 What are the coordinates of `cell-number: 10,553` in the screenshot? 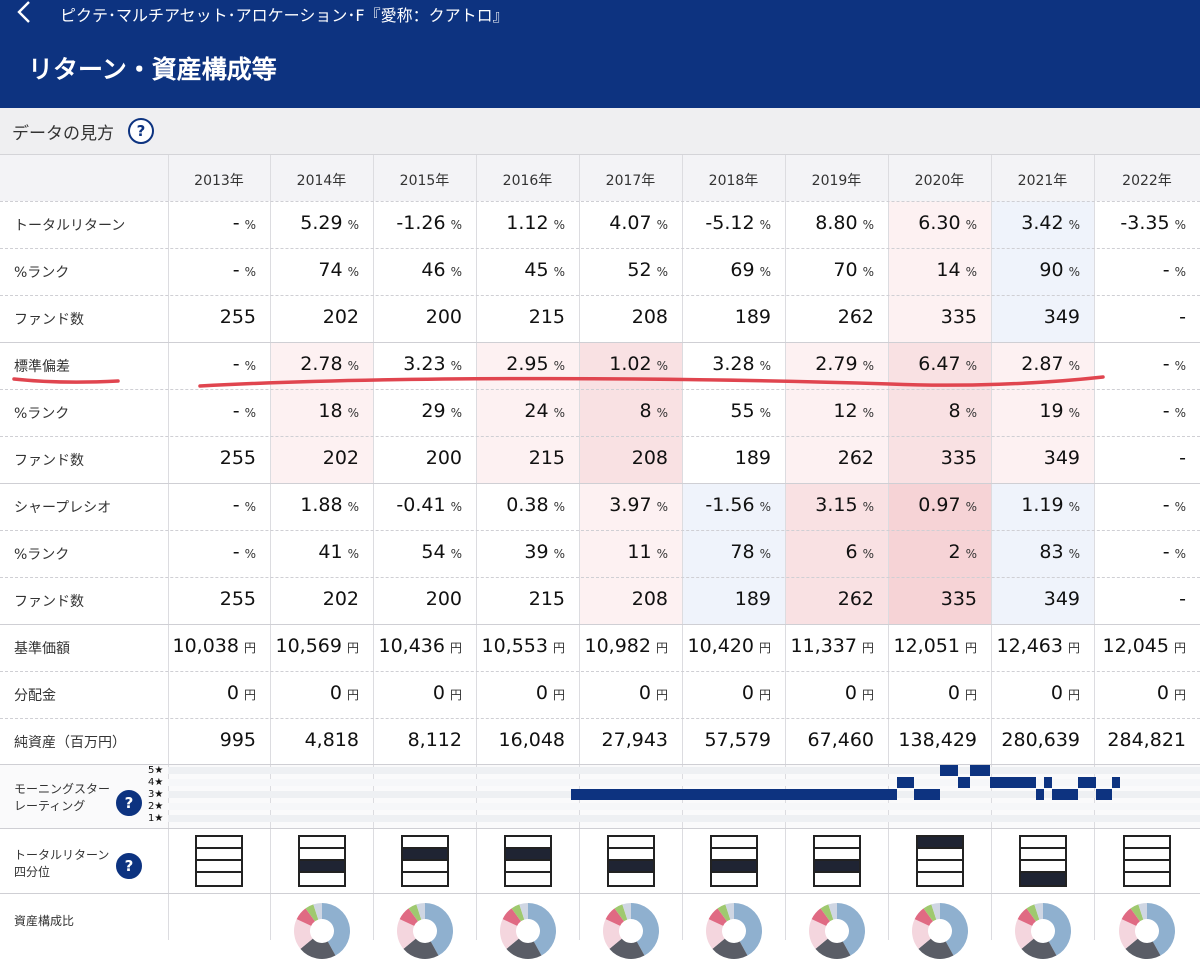 It's located at (514, 646).